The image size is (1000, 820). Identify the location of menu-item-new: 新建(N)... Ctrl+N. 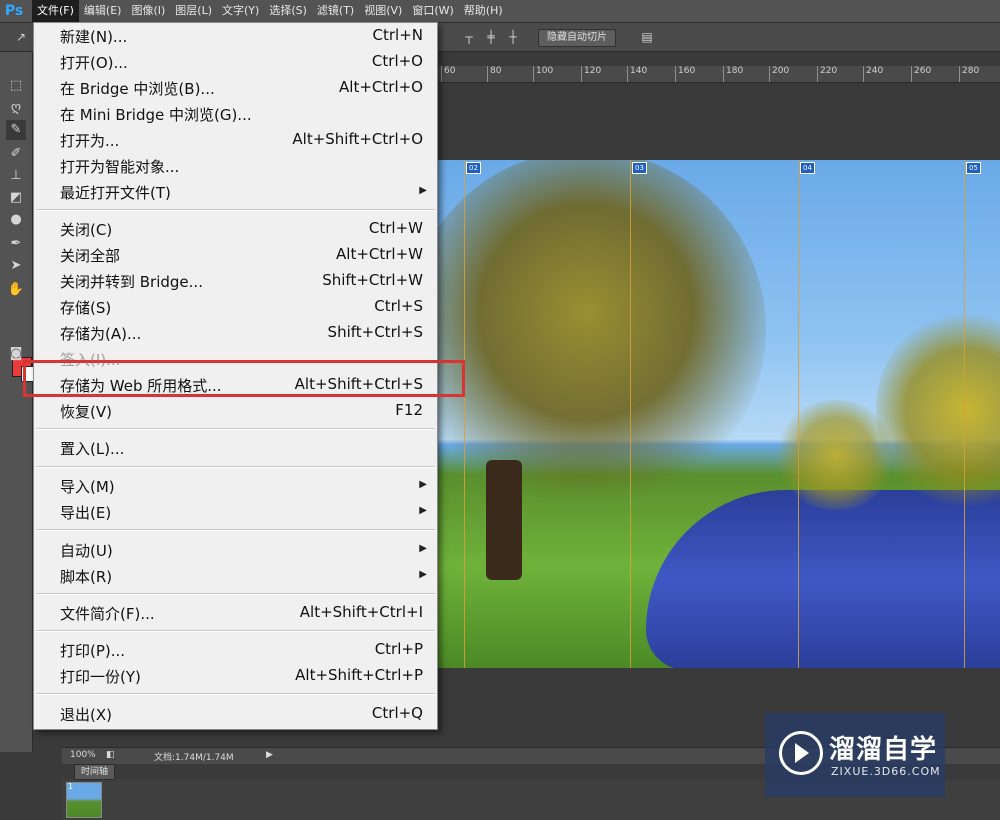
(235, 36).